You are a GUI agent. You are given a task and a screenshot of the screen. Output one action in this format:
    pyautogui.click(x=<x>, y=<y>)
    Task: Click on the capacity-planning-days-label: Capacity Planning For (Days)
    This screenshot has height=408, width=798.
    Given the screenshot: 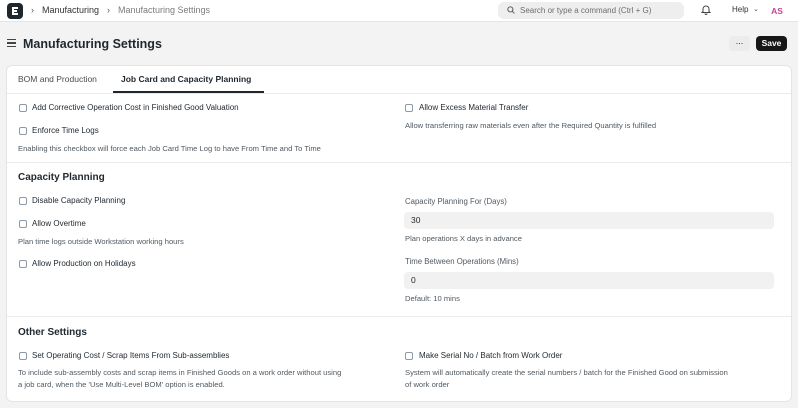 What is the action you would take?
    pyautogui.click(x=456, y=201)
    